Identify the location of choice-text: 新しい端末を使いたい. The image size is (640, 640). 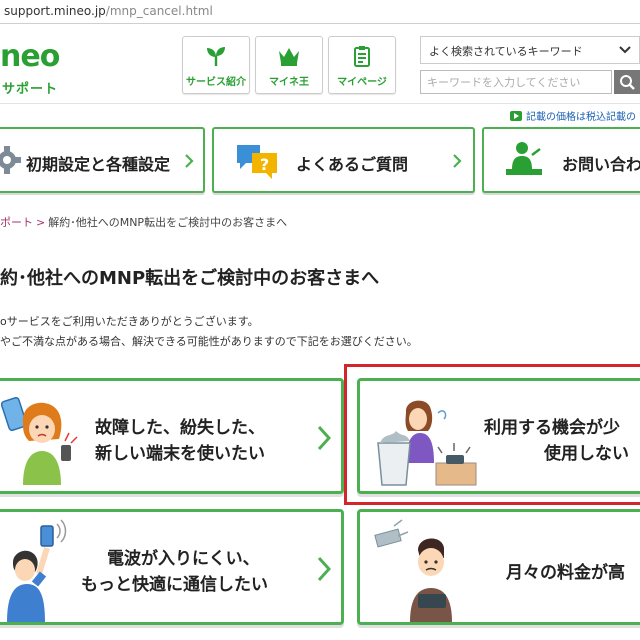
(180, 454).